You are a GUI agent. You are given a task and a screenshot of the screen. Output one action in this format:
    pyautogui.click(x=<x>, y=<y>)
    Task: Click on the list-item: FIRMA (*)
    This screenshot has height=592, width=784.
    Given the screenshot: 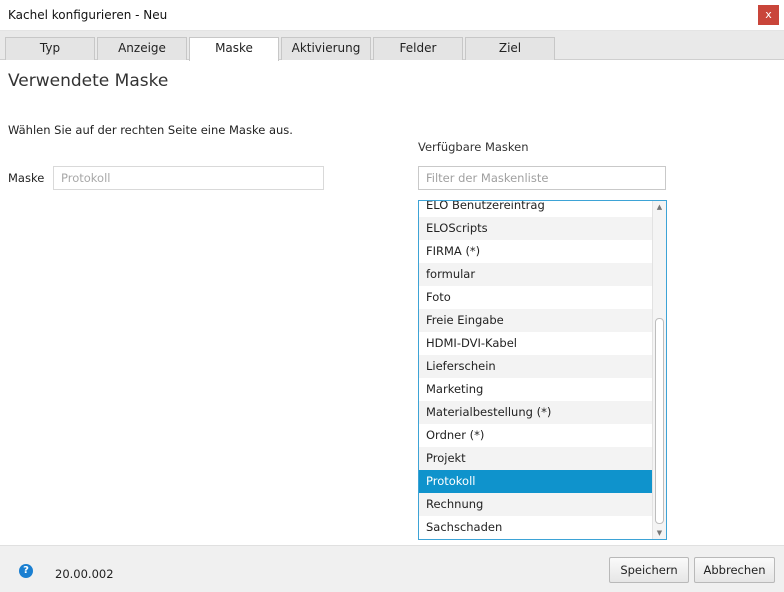 What is the action you would take?
    pyautogui.click(x=536, y=251)
    